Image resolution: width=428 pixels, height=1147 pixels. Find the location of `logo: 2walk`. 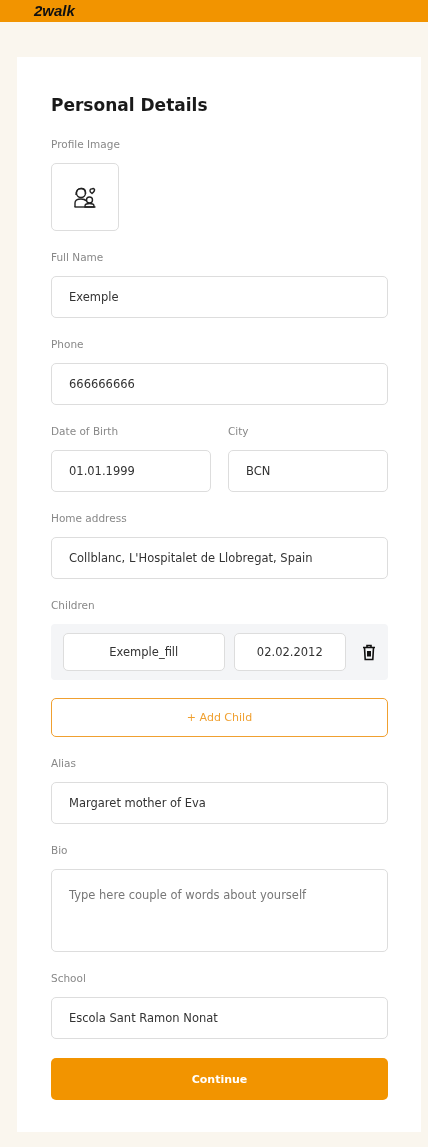

logo: 2walk is located at coordinates (54, 11).